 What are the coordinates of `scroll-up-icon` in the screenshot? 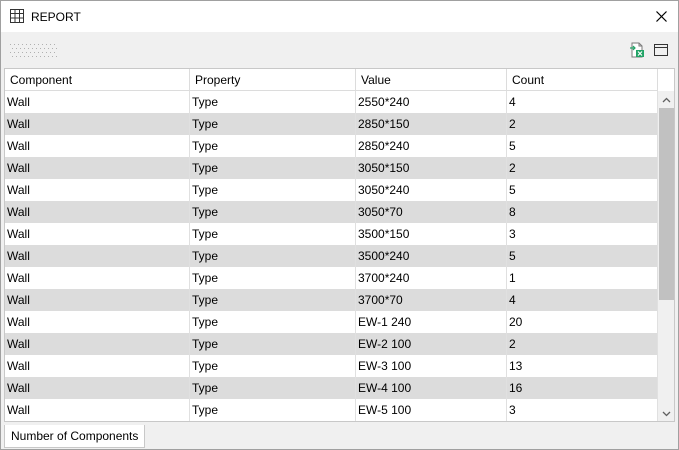 It's located at (666, 99).